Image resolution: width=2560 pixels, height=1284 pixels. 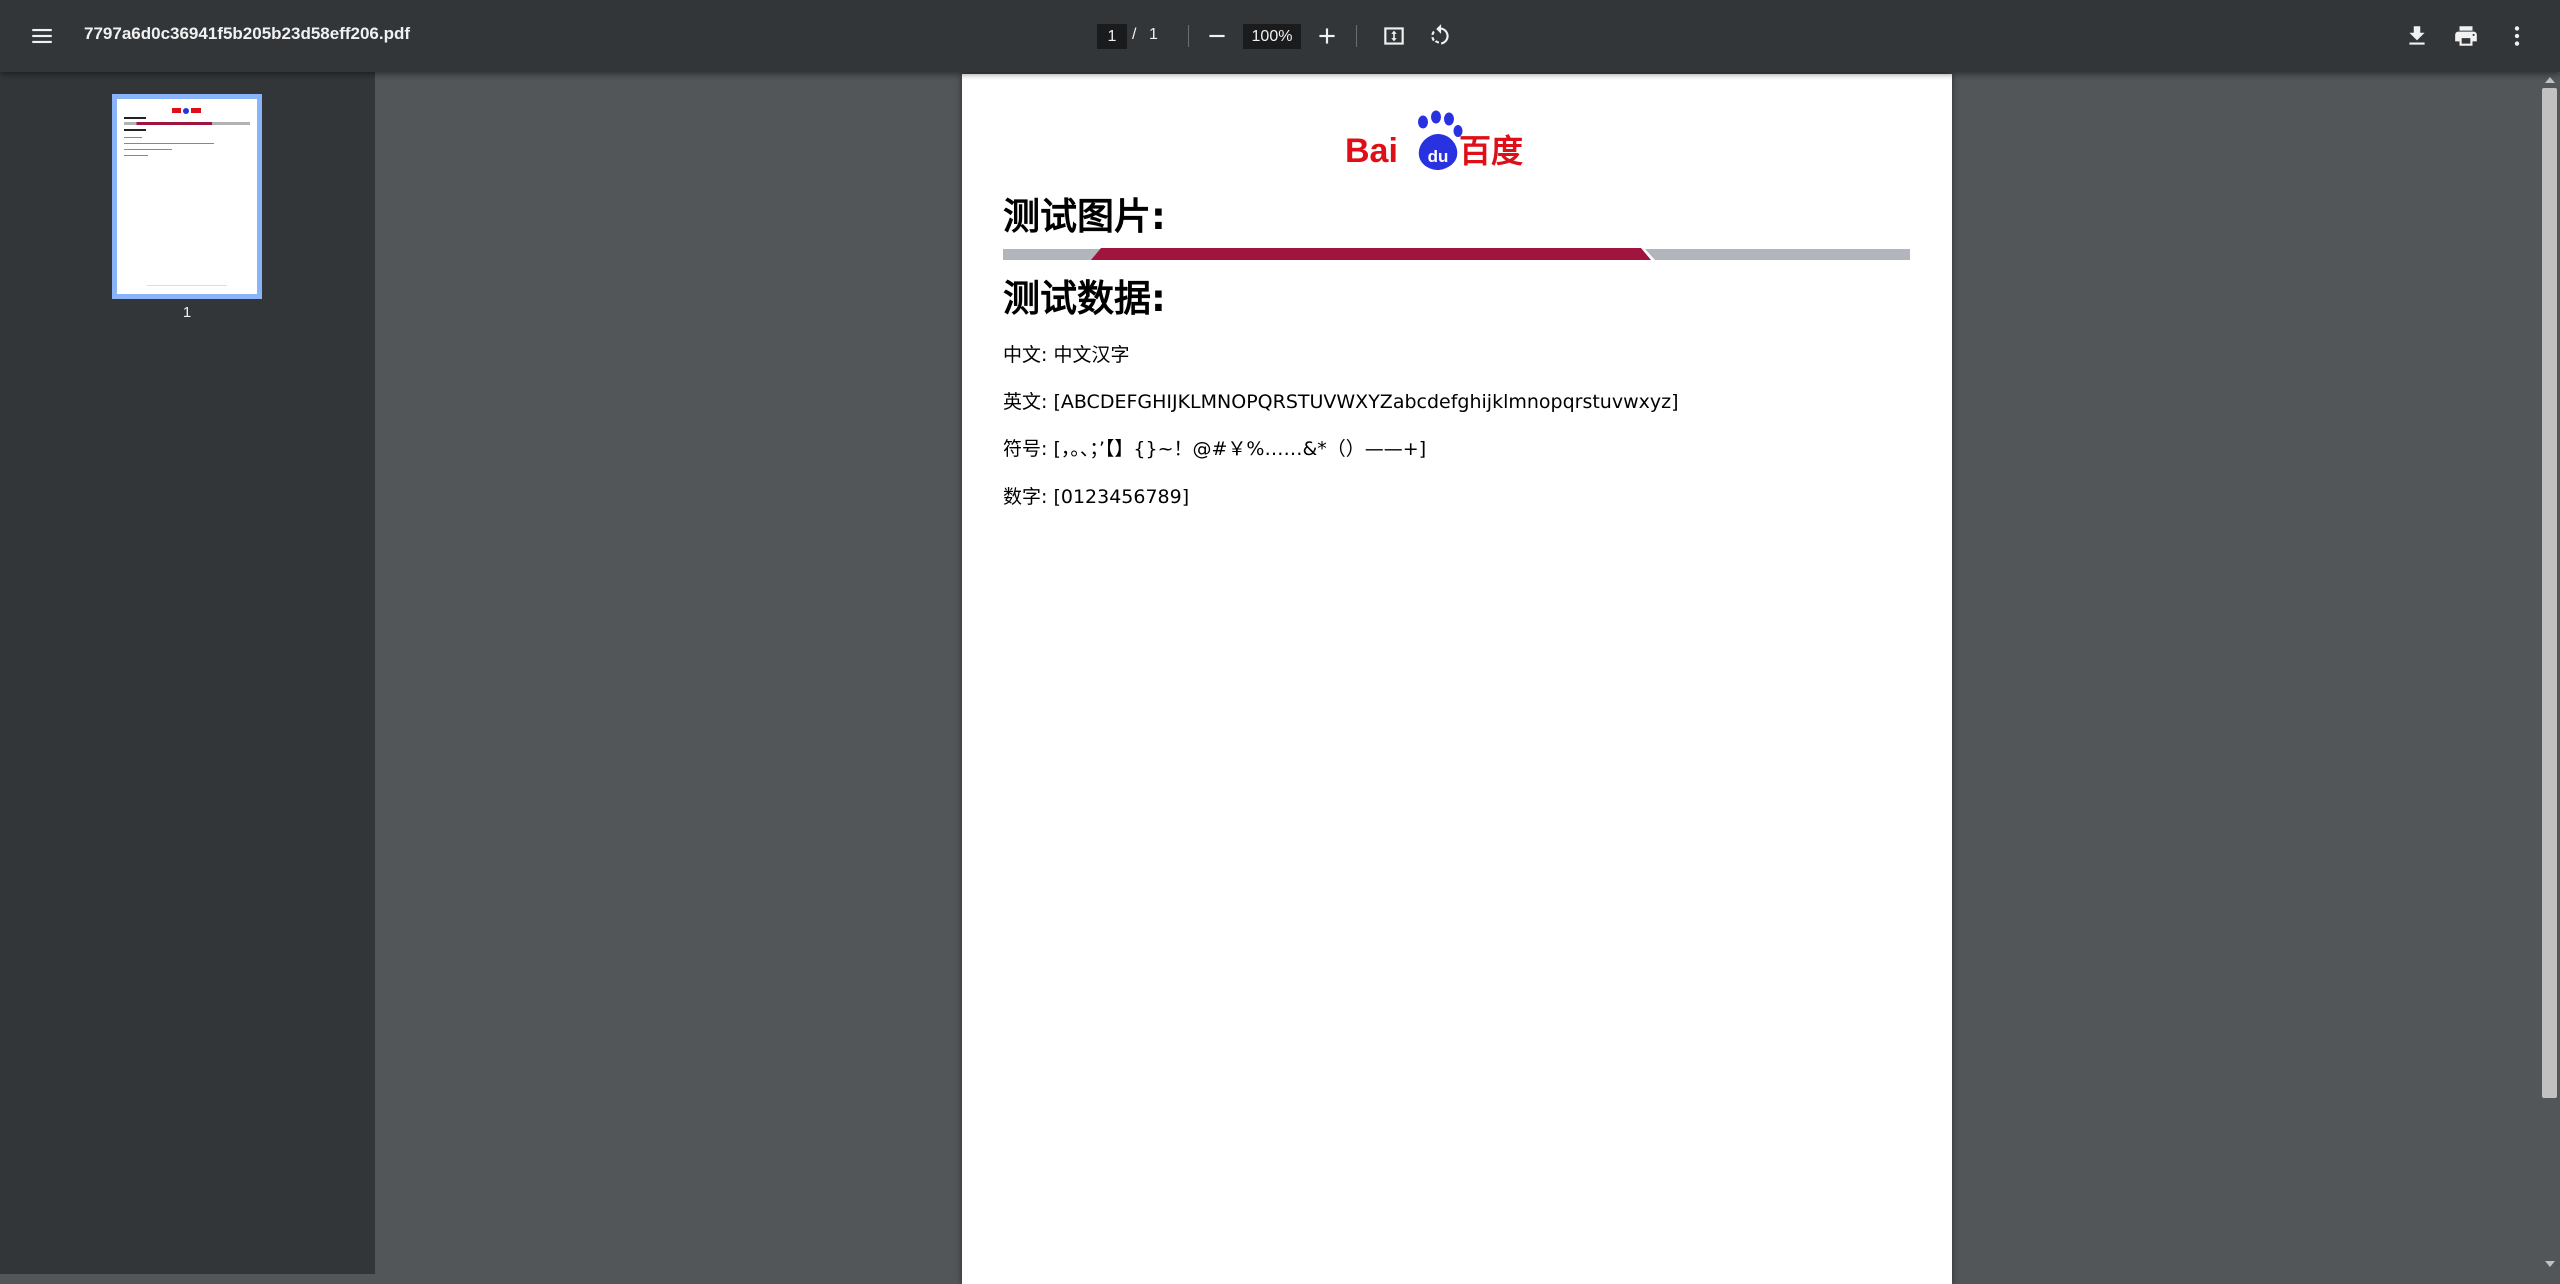 What do you see at coordinates (247, 33) in the screenshot?
I see `document-title: 7797a6d0c36941f5b205b23d58eff206.pdf` at bounding box center [247, 33].